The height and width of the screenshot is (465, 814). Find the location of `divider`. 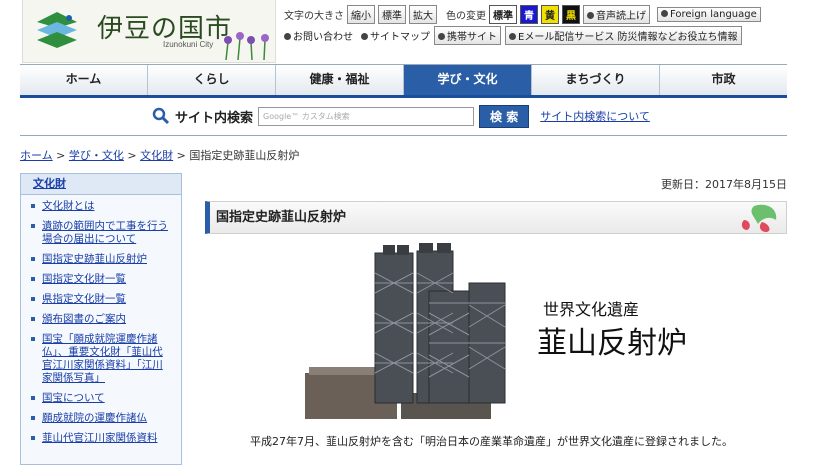

divider is located at coordinates (403, 135).